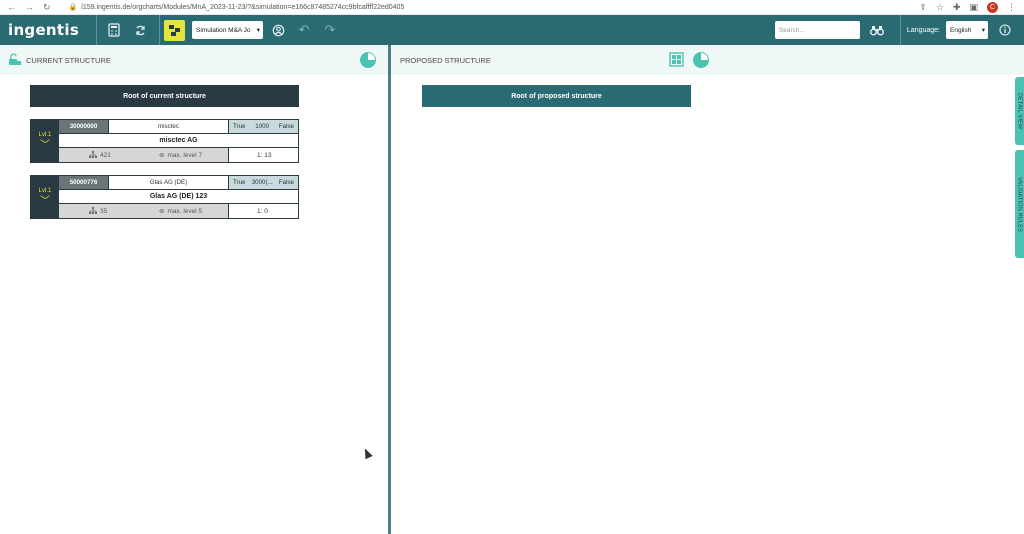  I want to click on node-stats-row: 421 ⊜ max. level 7 1: 13, so click(178, 155).